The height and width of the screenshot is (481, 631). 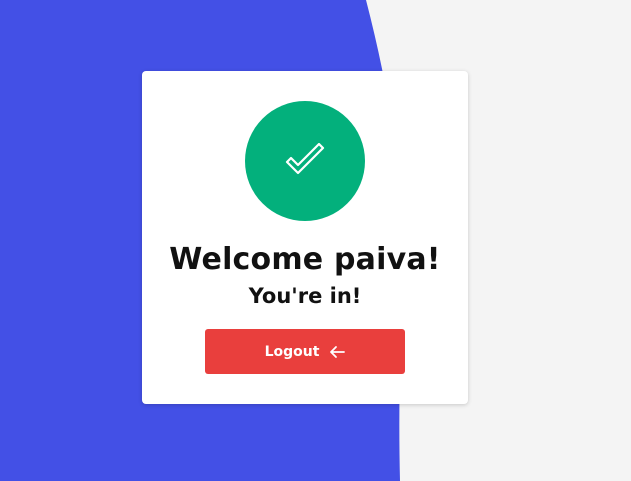 I want to click on welcome-title: Welcome paiva!, so click(x=305, y=259).